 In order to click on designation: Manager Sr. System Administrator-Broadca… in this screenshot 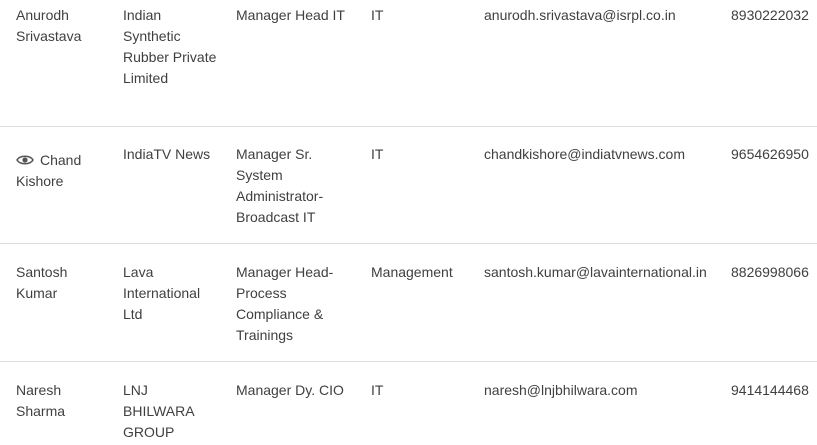, I will do `click(280, 185)`.